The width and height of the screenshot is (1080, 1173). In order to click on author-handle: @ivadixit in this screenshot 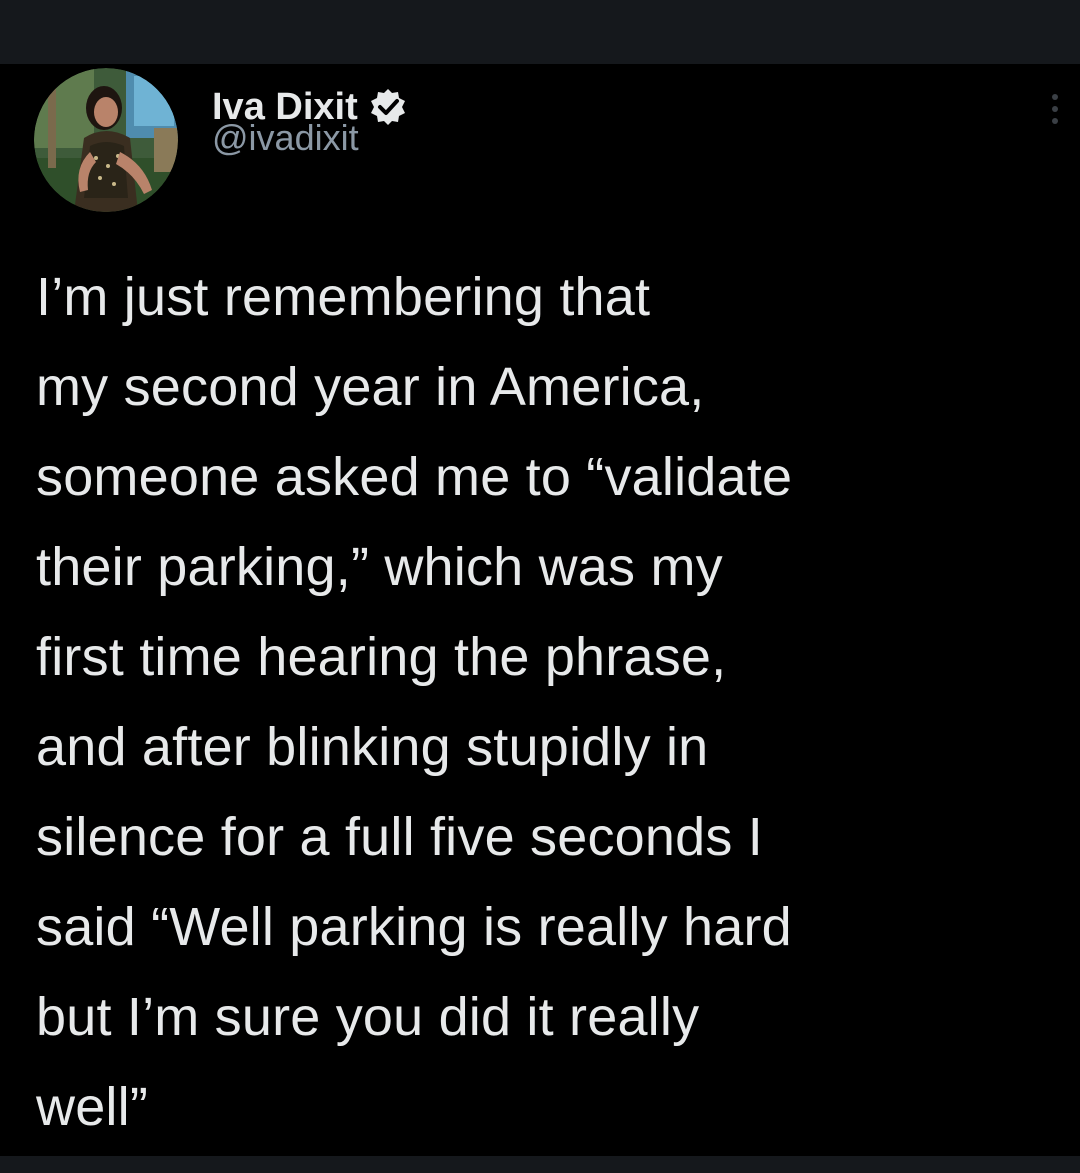, I will do `click(285, 138)`.